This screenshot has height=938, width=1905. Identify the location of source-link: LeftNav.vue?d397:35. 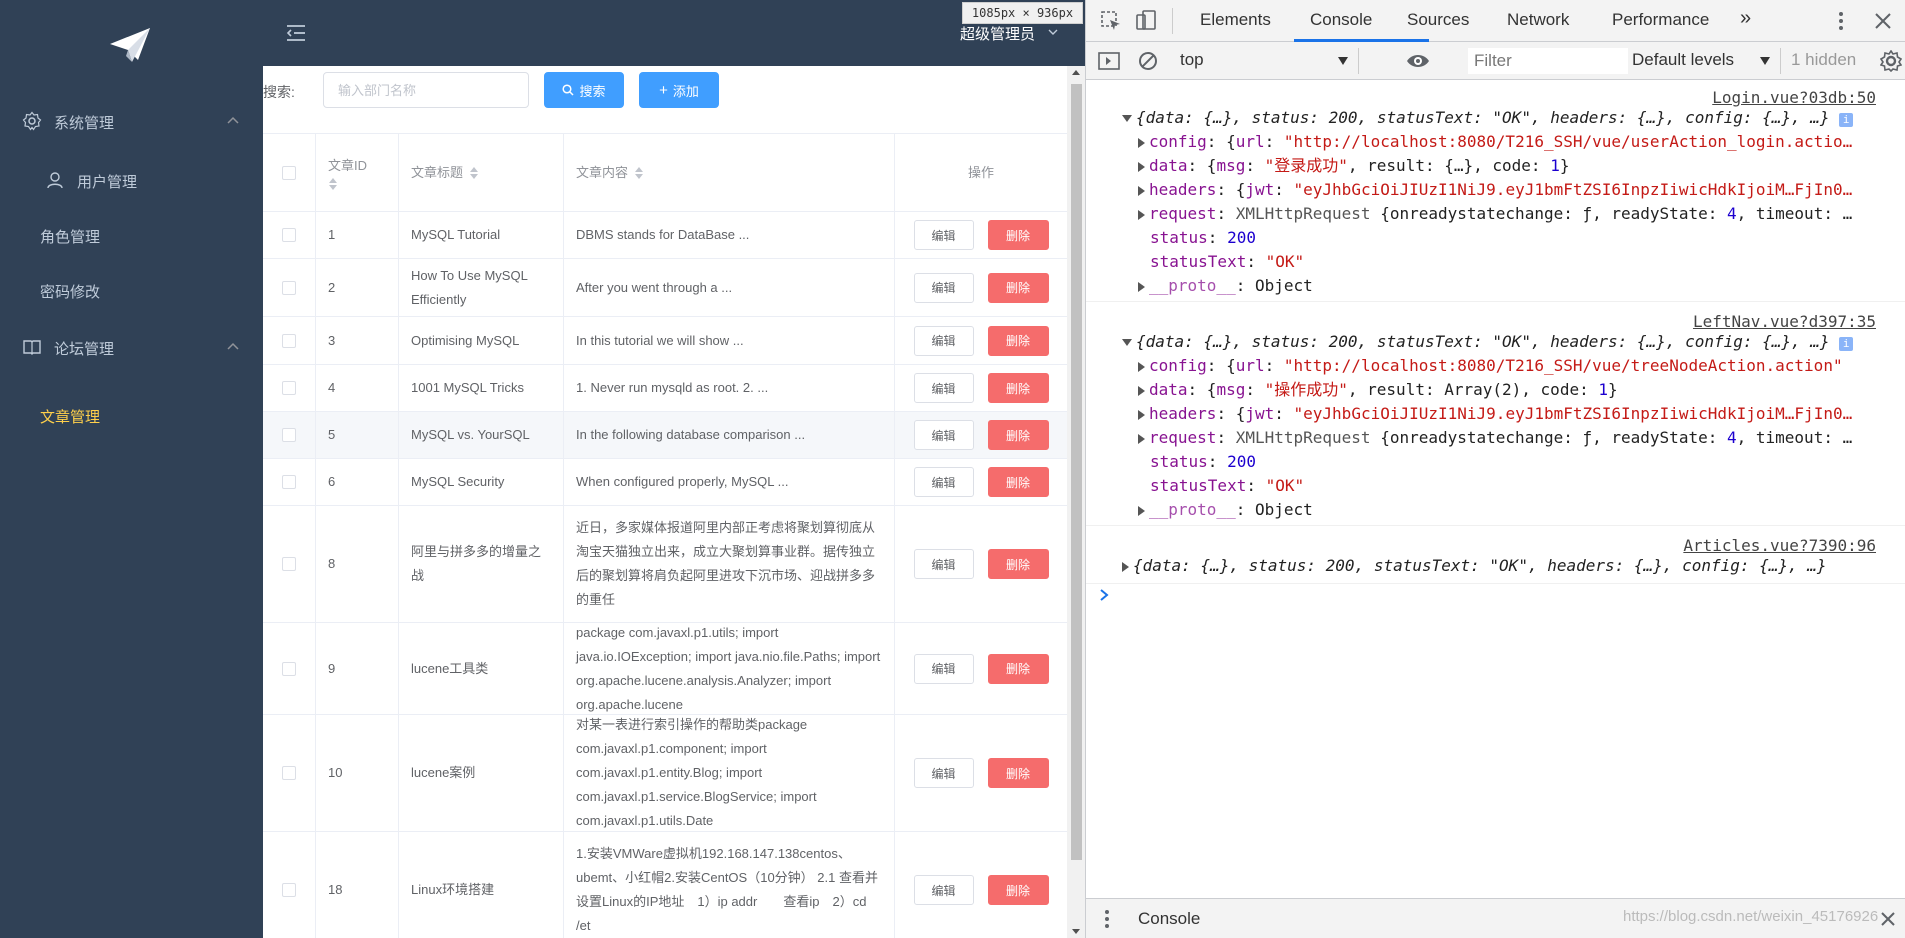
(1784, 321).